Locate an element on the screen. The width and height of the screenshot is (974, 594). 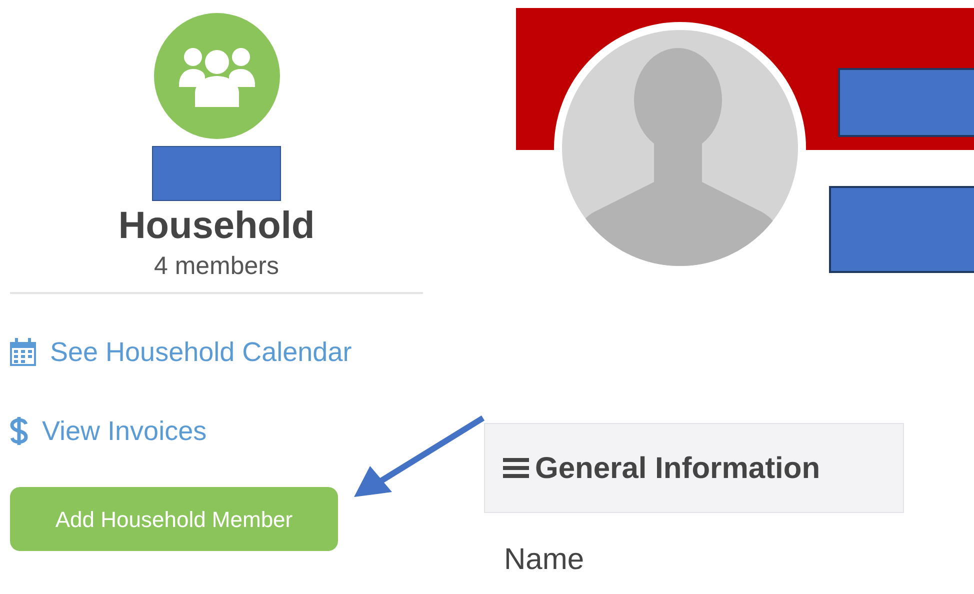
calendar-icon is located at coordinates (23, 352).